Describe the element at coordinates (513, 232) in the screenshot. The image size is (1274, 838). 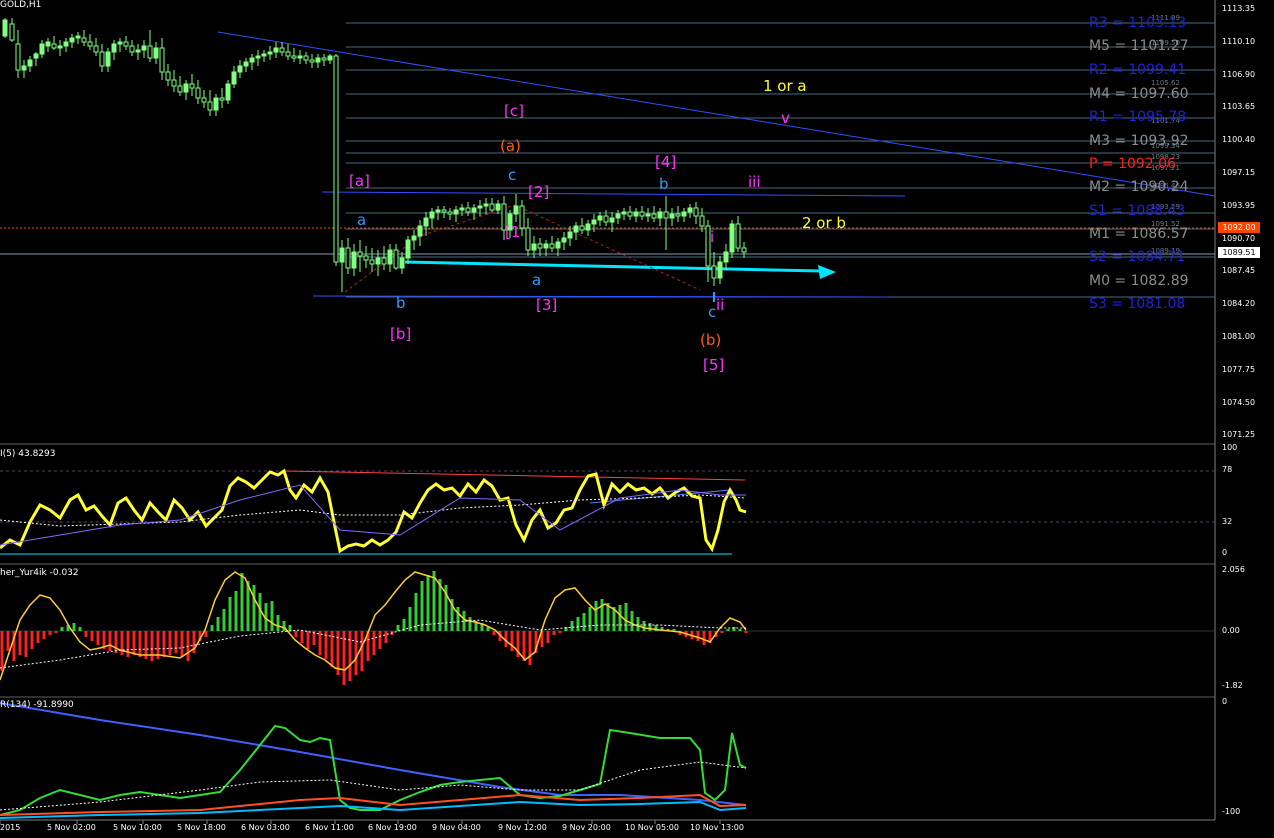
I see `wave-label-1-bracket: [1` at that location.